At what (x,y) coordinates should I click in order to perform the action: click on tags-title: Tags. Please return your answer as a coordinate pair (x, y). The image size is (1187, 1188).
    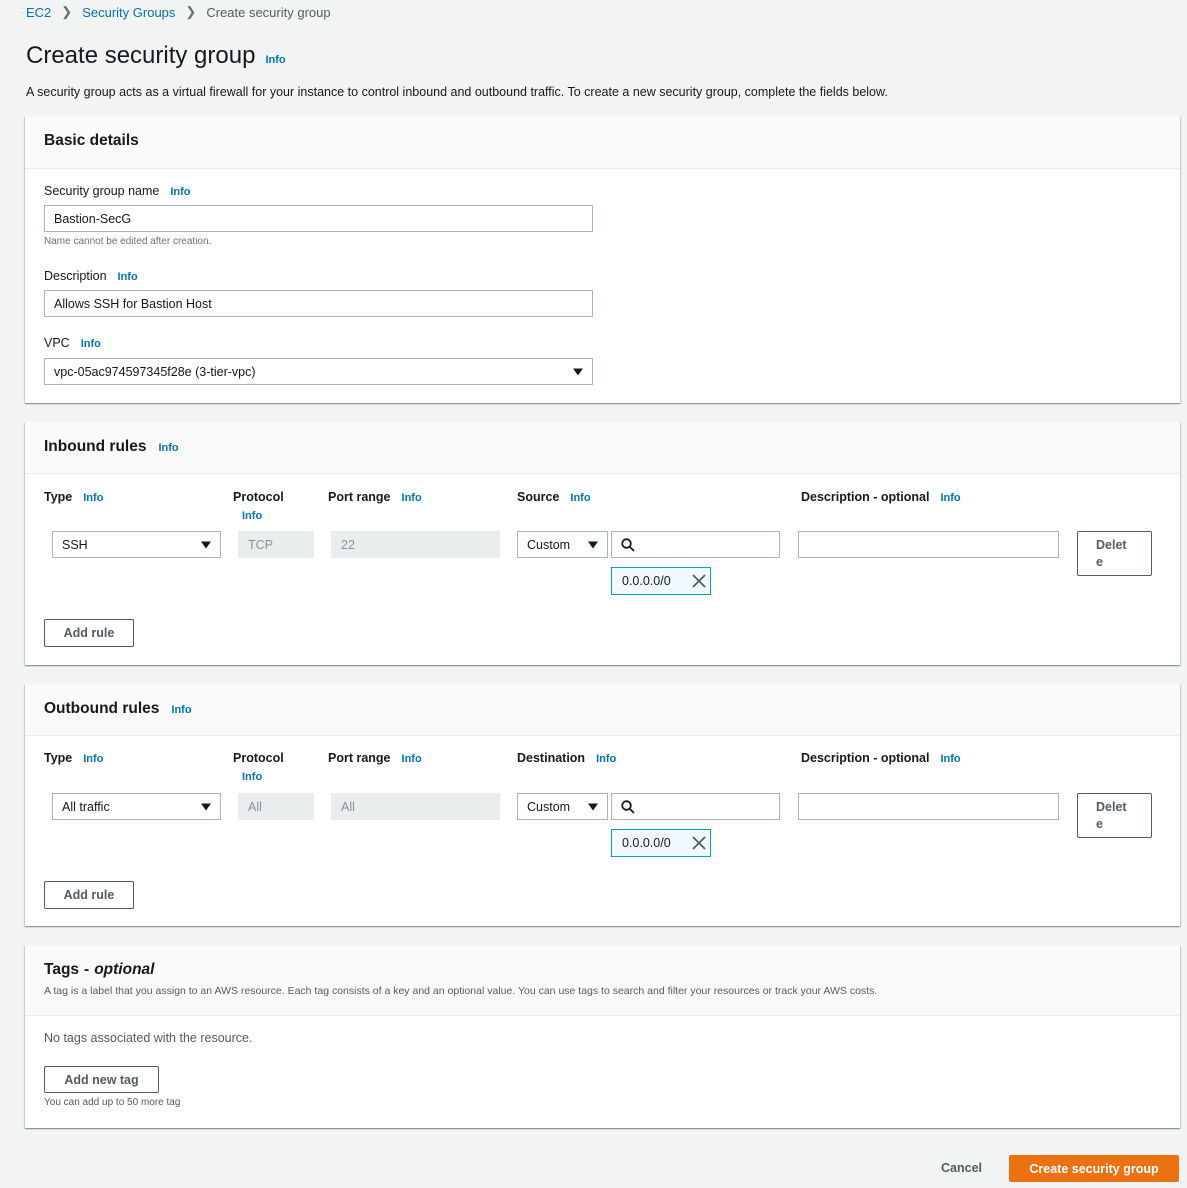
    Looking at the image, I should click on (62, 969).